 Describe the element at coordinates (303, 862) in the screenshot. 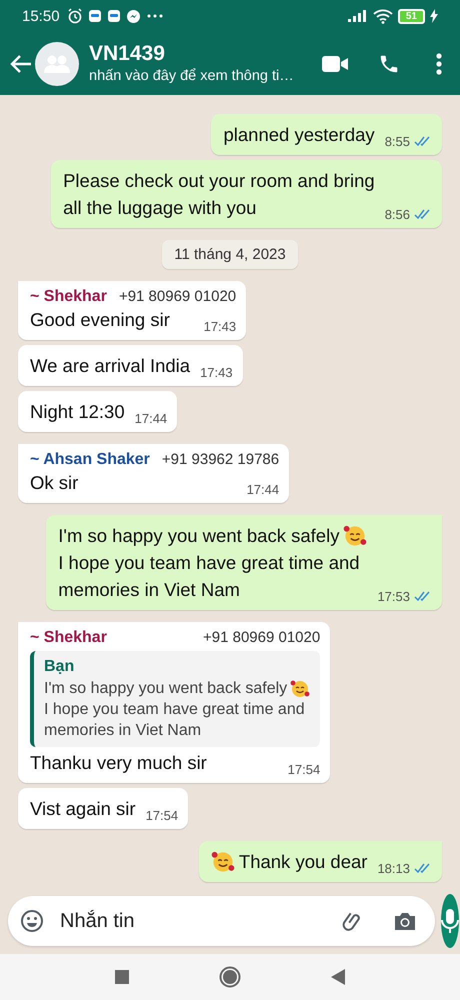

I see `message-text: Thank you dear` at that location.